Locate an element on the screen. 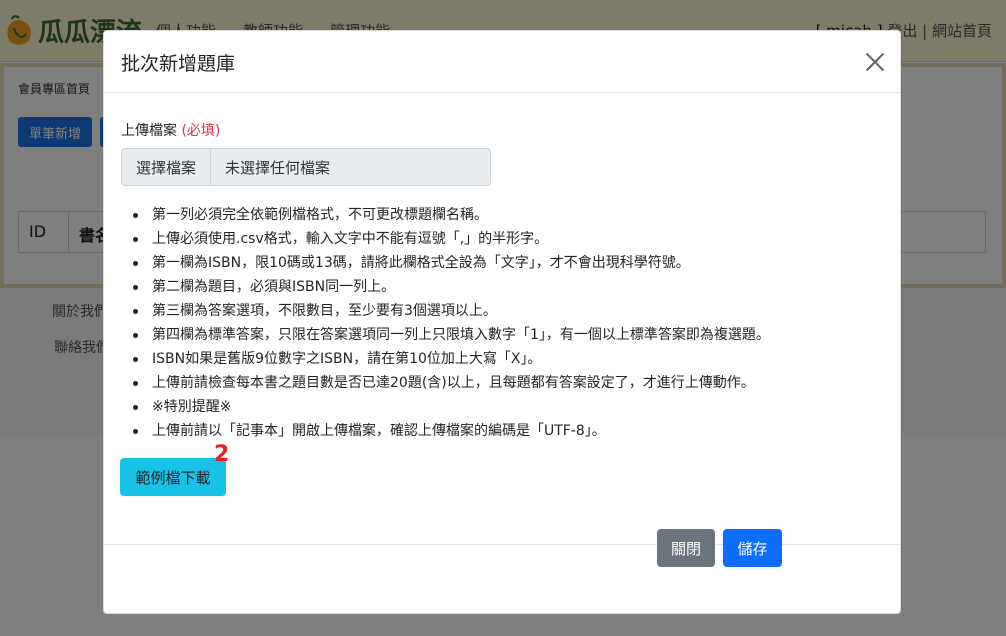  modal-header: 批次新增題庫 is located at coordinates (502, 62).